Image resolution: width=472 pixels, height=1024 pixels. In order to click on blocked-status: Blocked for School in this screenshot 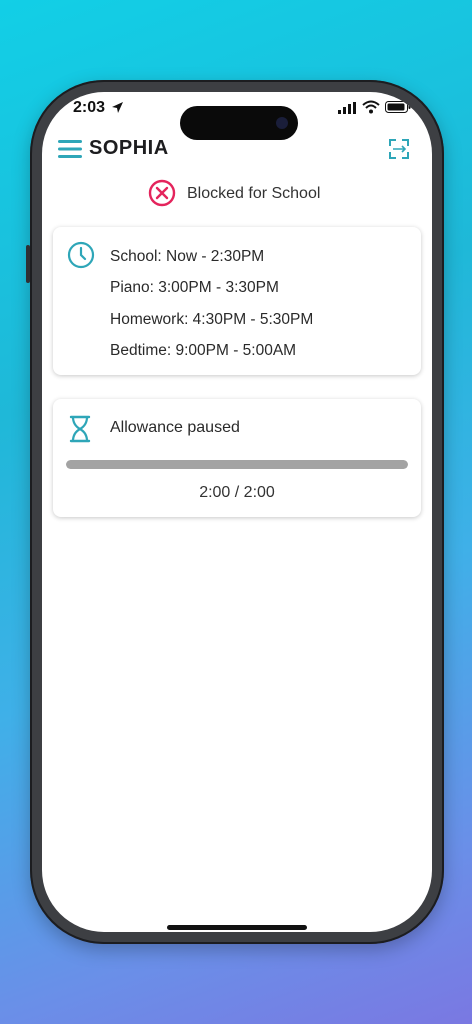, I will do `click(237, 194)`.